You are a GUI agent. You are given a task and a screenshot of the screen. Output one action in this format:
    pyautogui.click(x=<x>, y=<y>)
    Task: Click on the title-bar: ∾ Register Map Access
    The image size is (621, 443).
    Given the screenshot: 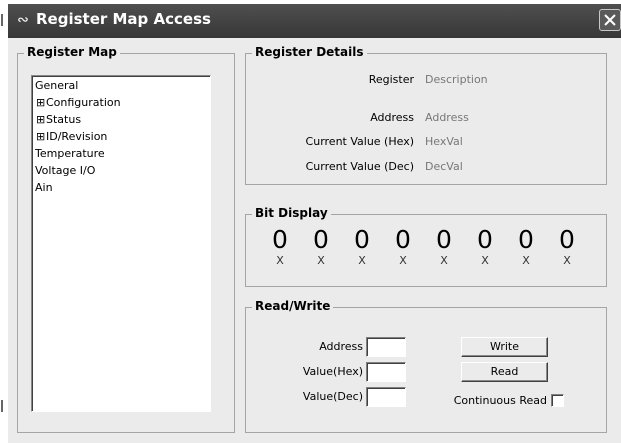 What is the action you would take?
    pyautogui.click(x=314, y=21)
    